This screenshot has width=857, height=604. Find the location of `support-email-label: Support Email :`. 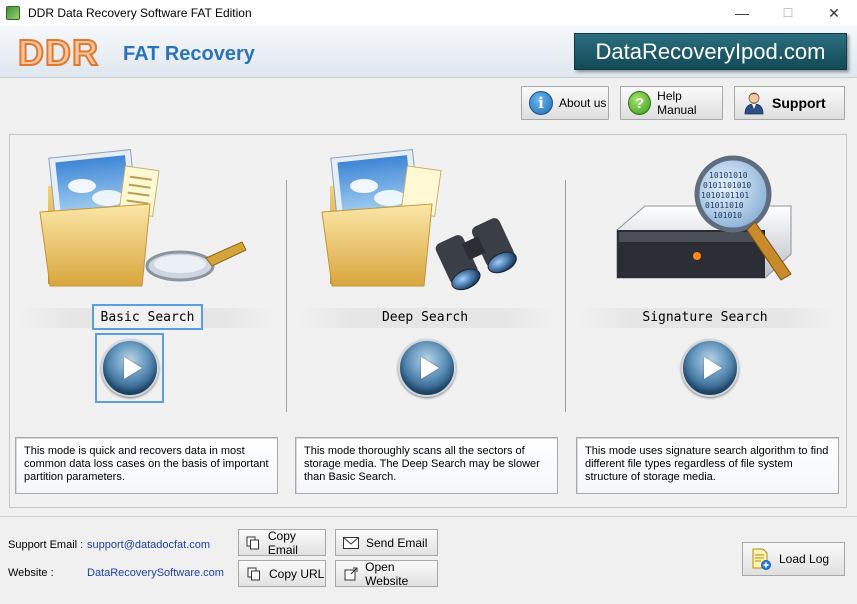

support-email-label: Support Email : is located at coordinates (46, 545).